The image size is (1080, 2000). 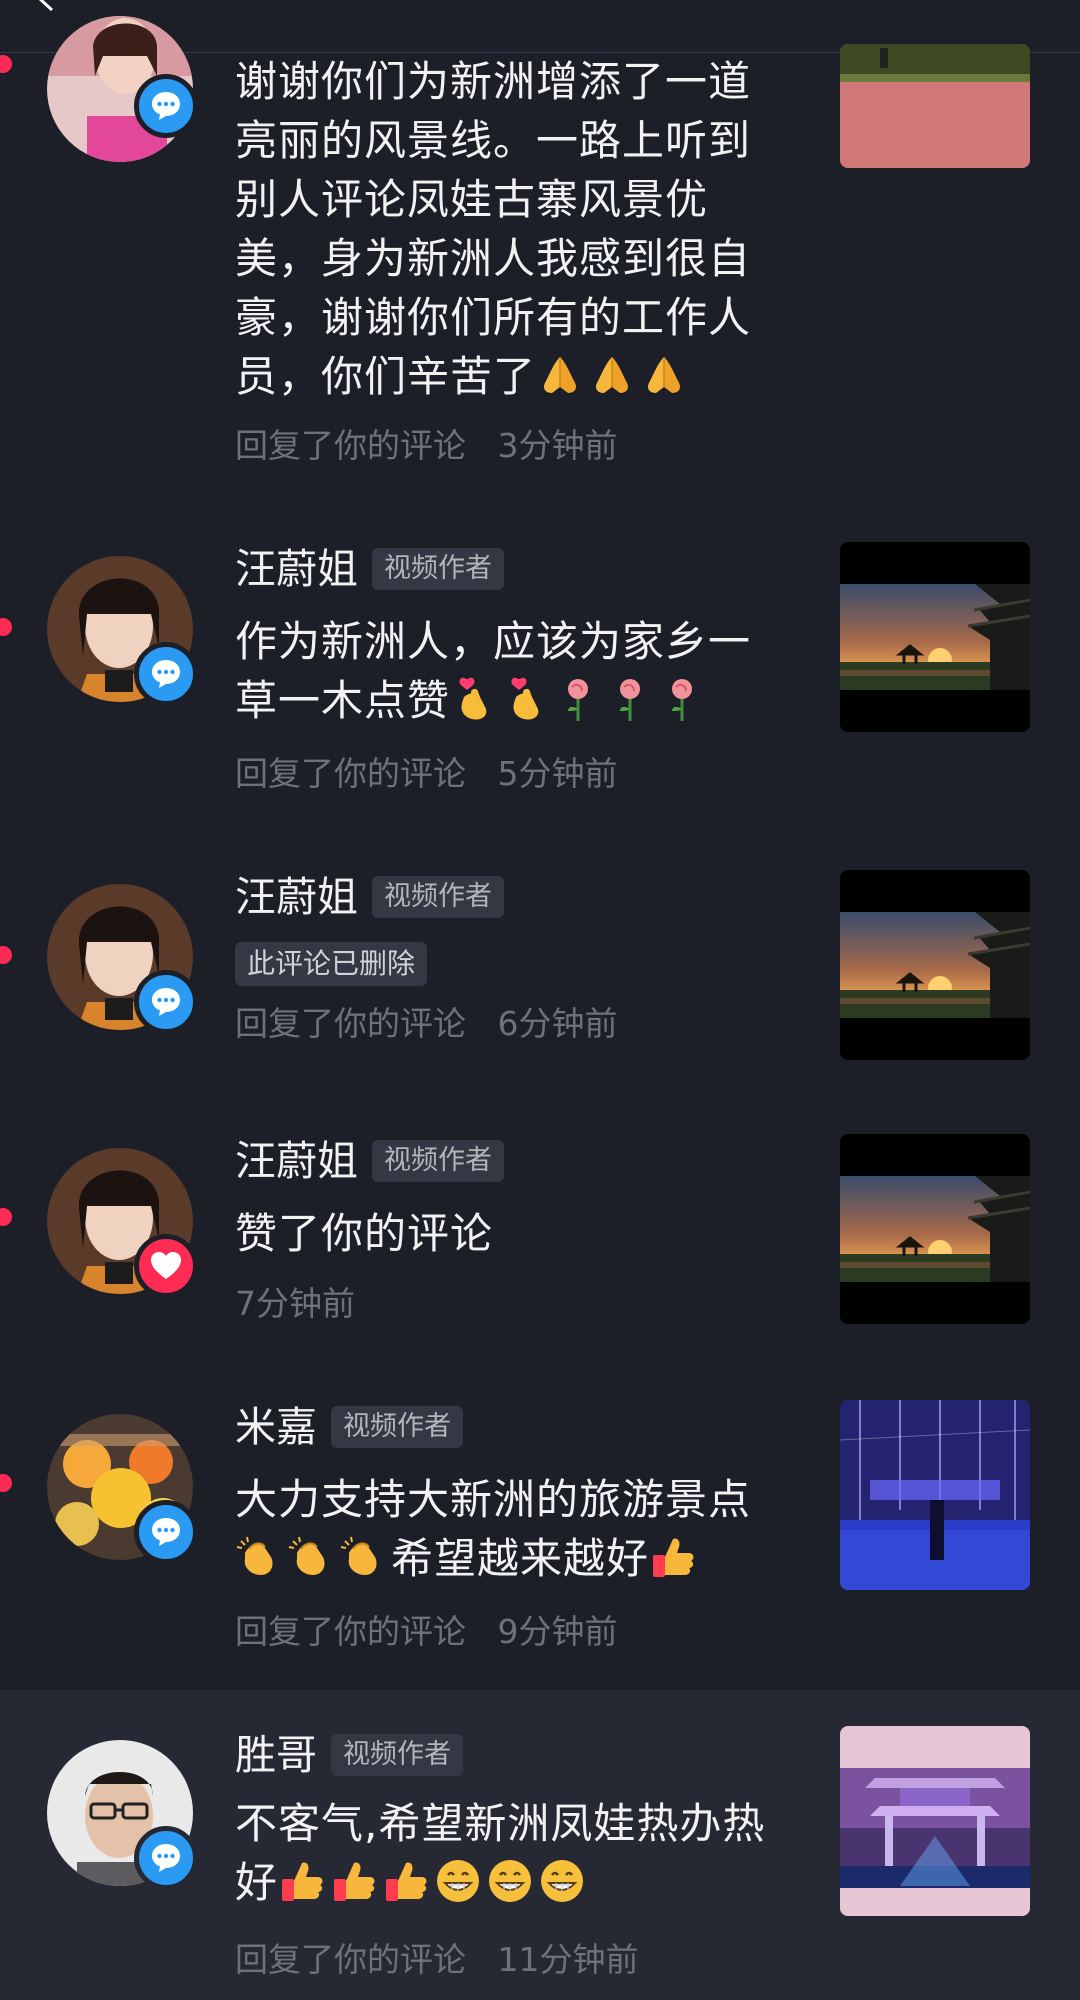 What do you see at coordinates (276, 1755) in the screenshot?
I see `username: 胜哥` at bounding box center [276, 1755].